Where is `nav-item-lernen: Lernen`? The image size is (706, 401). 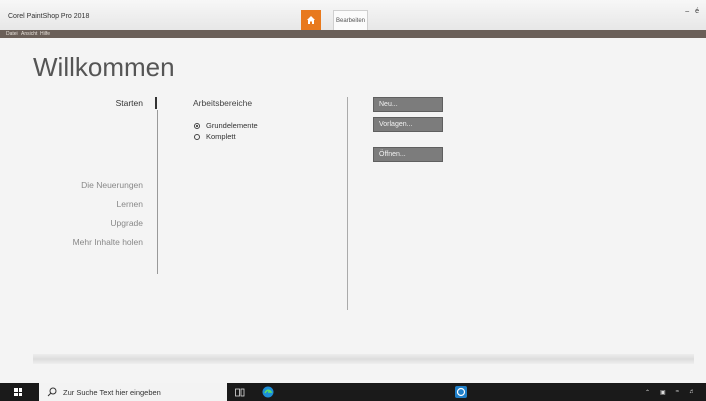 nav-item-lernen: Lernen is located at coordinates (130, 204).